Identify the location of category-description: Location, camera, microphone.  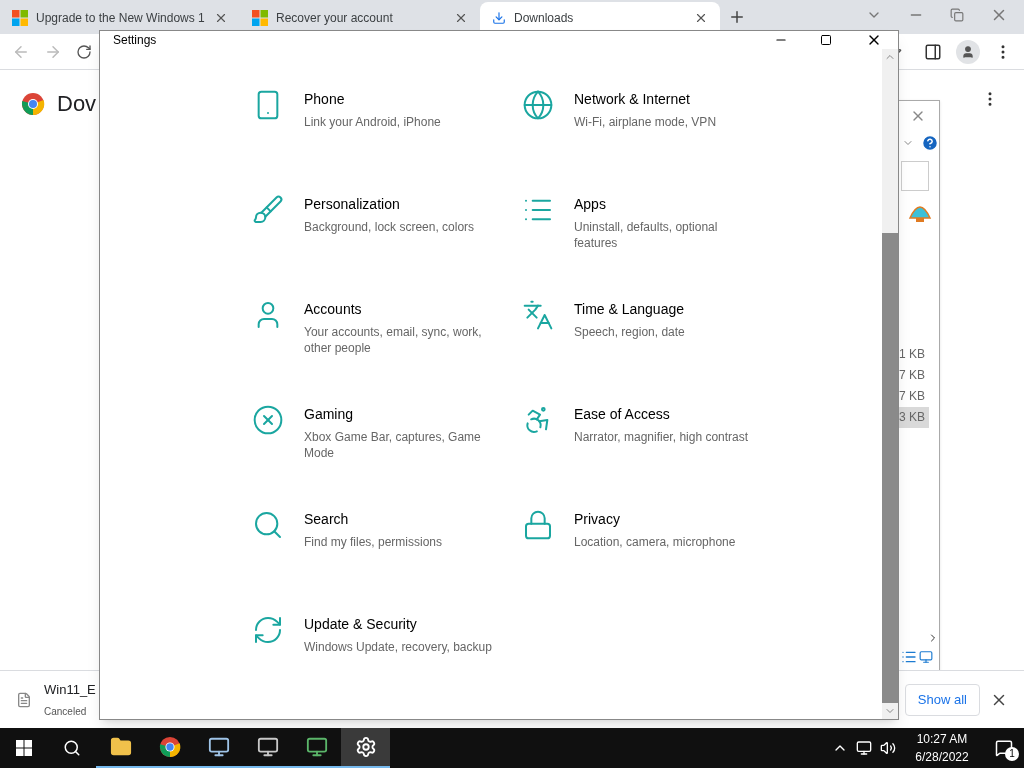
(655, 542).